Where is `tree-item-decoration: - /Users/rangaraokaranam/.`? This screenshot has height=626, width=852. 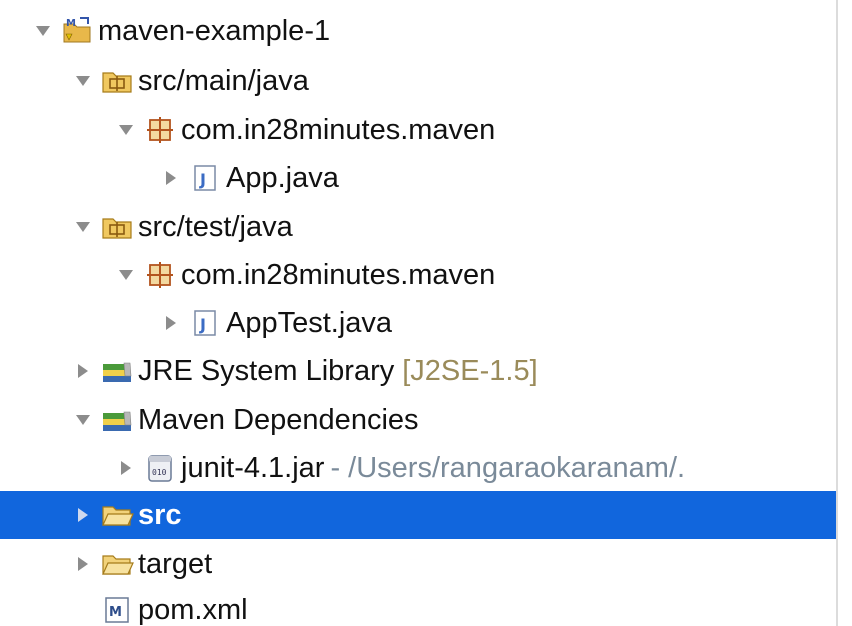
tree-item-decoration: - /Users/rangaraokaranam/. is located at coordinates (508, 467).